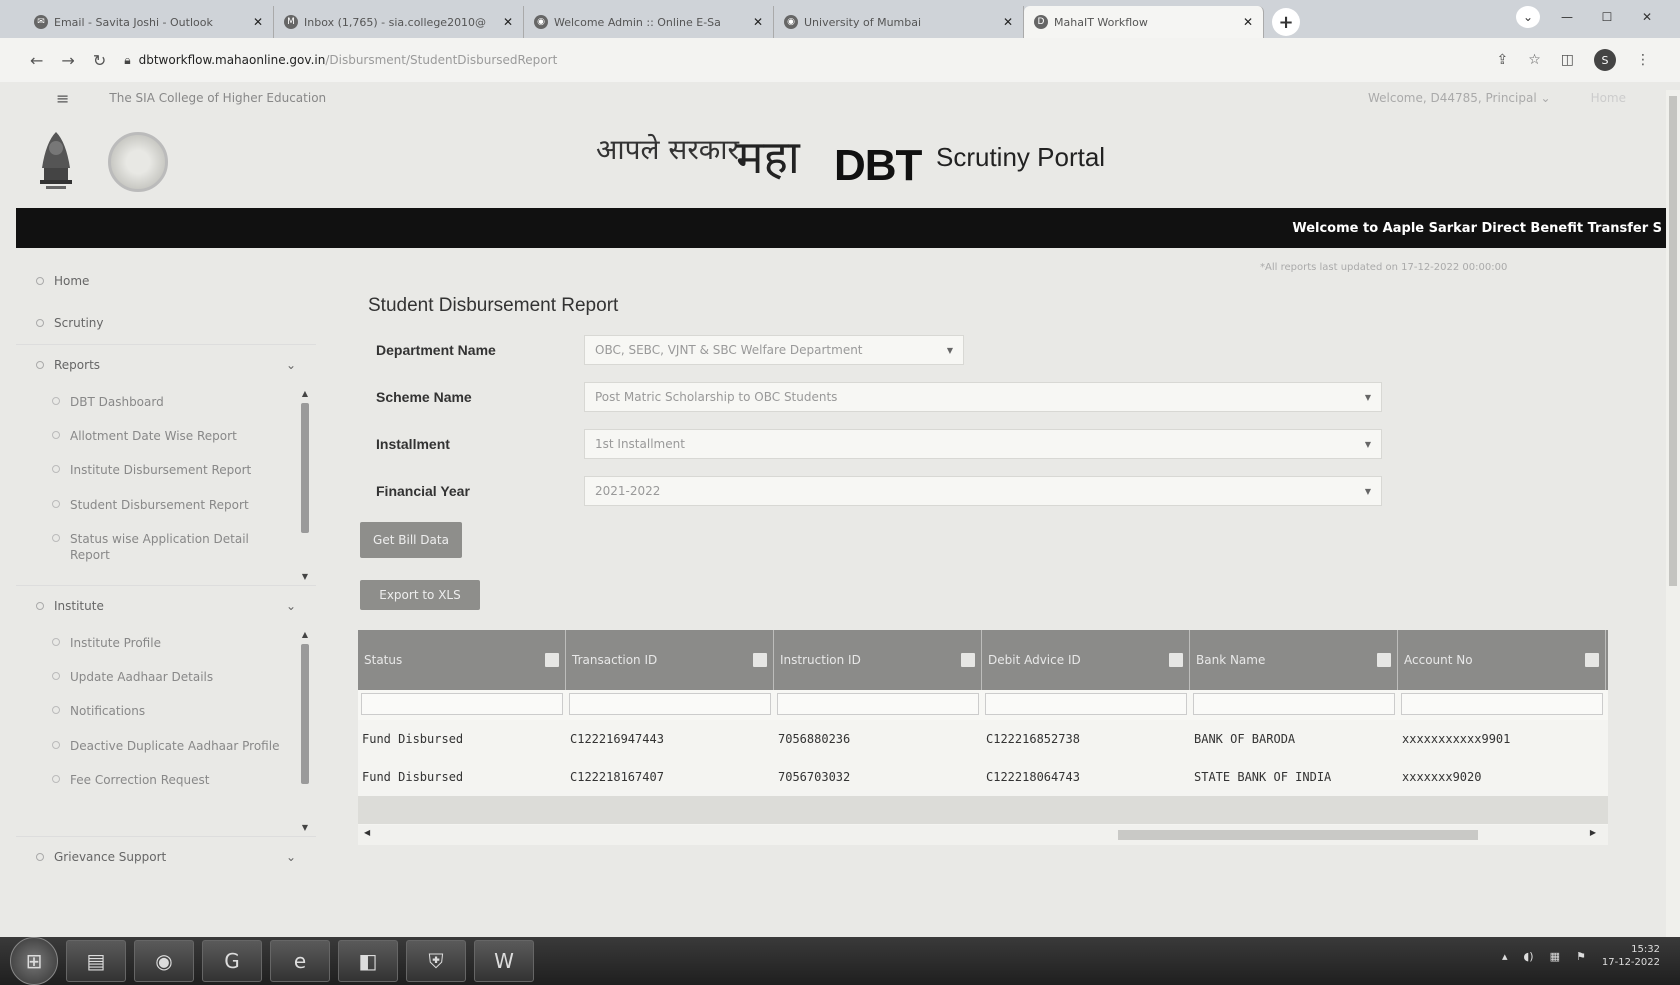 Image resolution: width=1680 pixels, height=985 pixels. I want to click on maximize-icon: ☐, so click(1607, 17).